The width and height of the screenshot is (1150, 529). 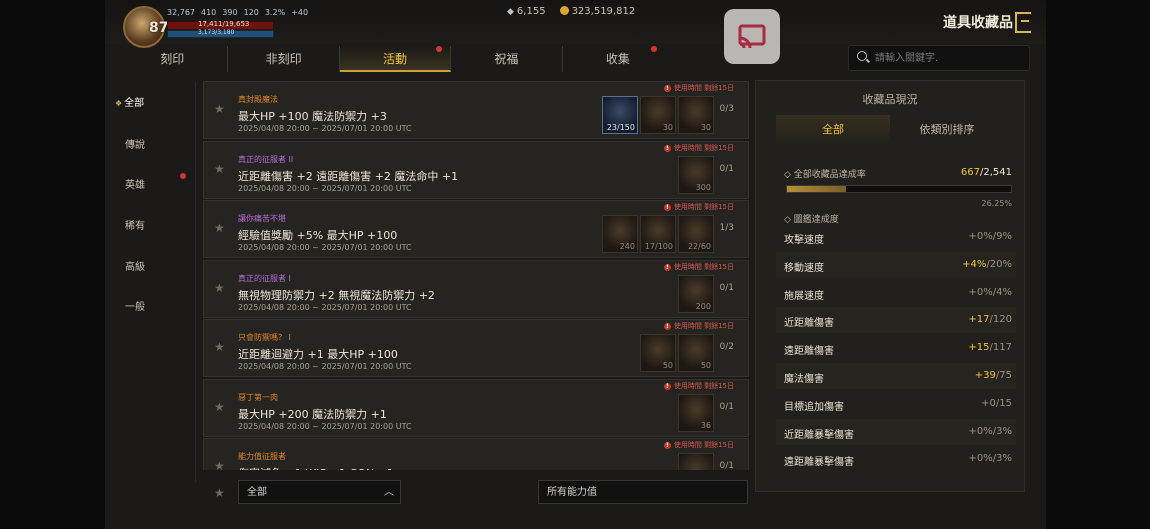 I want to click on total-progress-fill, so click(x=816, y=189).